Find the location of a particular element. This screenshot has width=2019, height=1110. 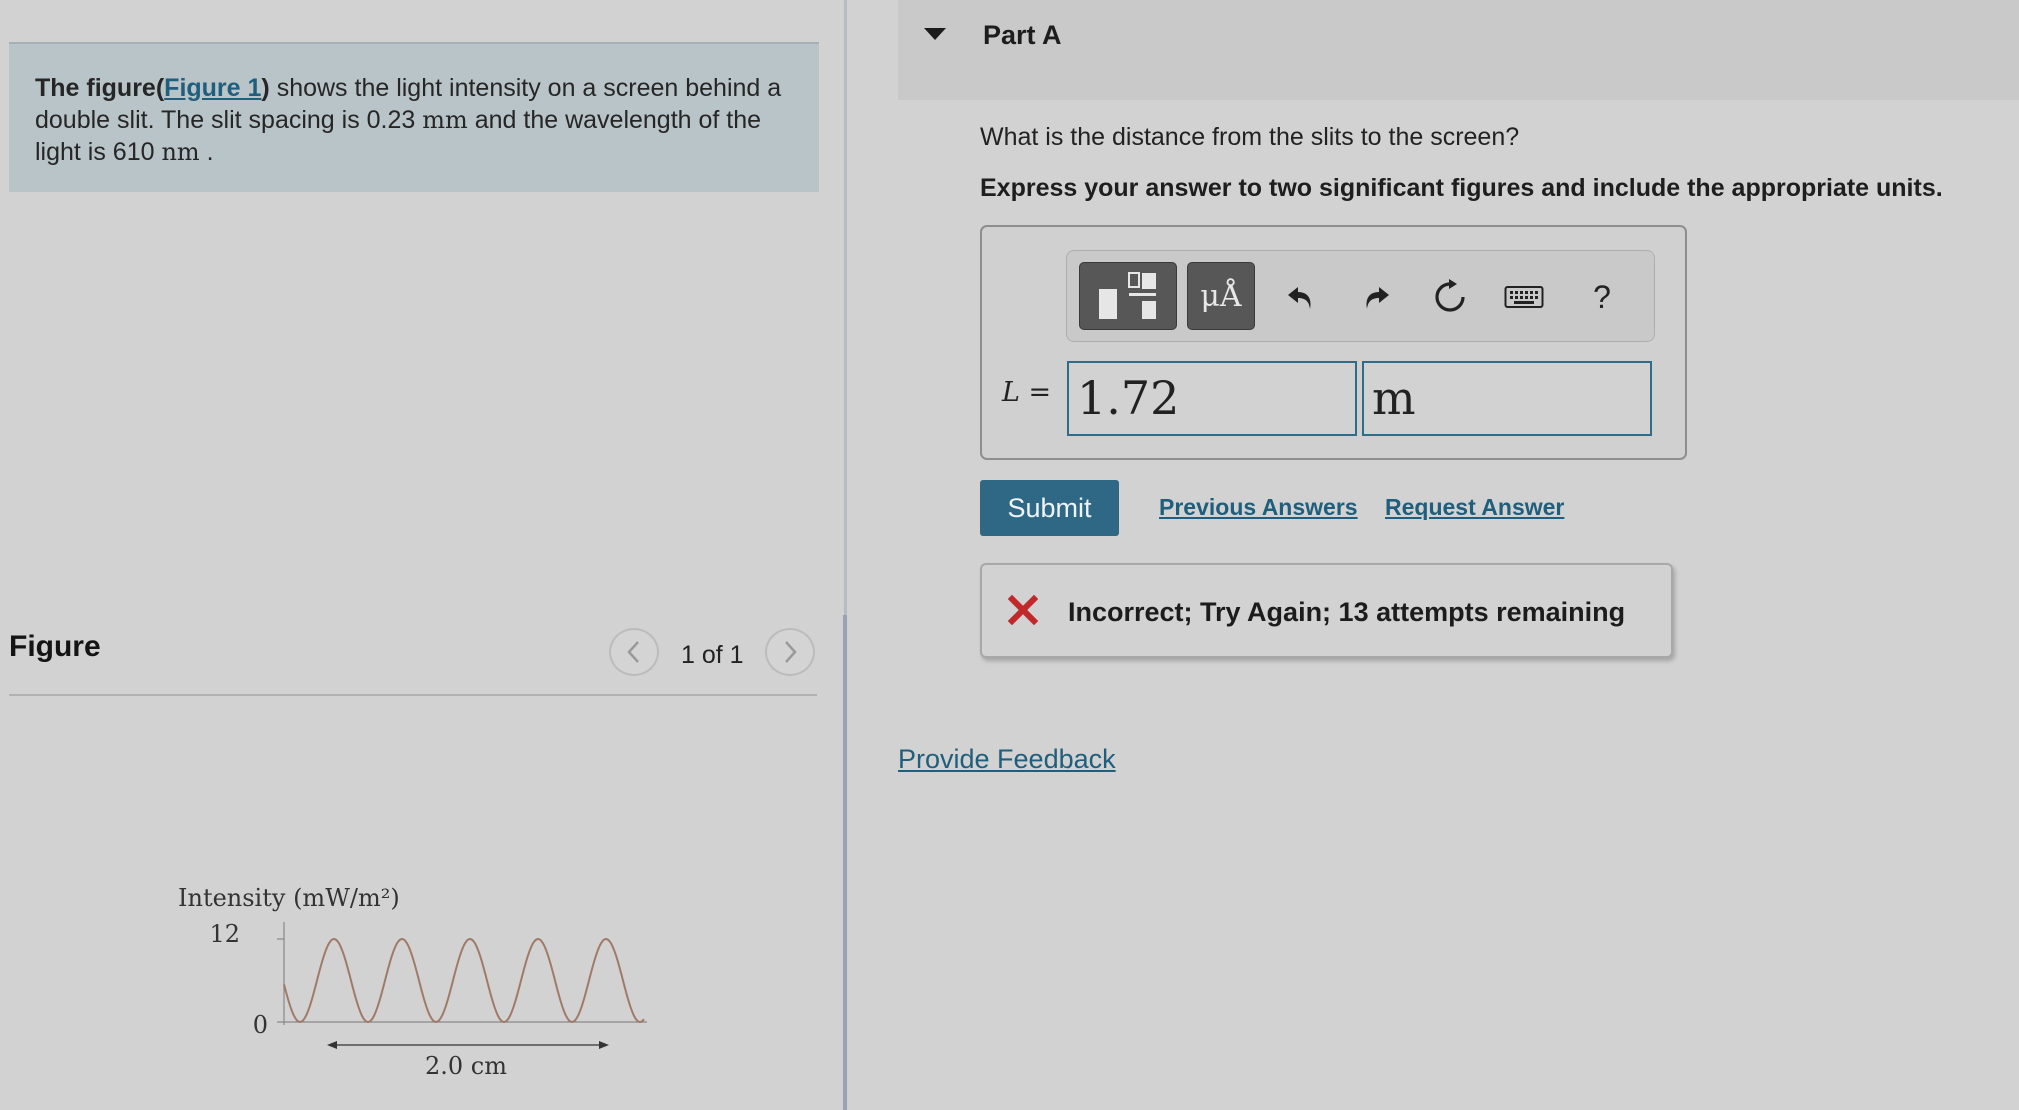

reset-icon is located at coordinates (1450, 295).